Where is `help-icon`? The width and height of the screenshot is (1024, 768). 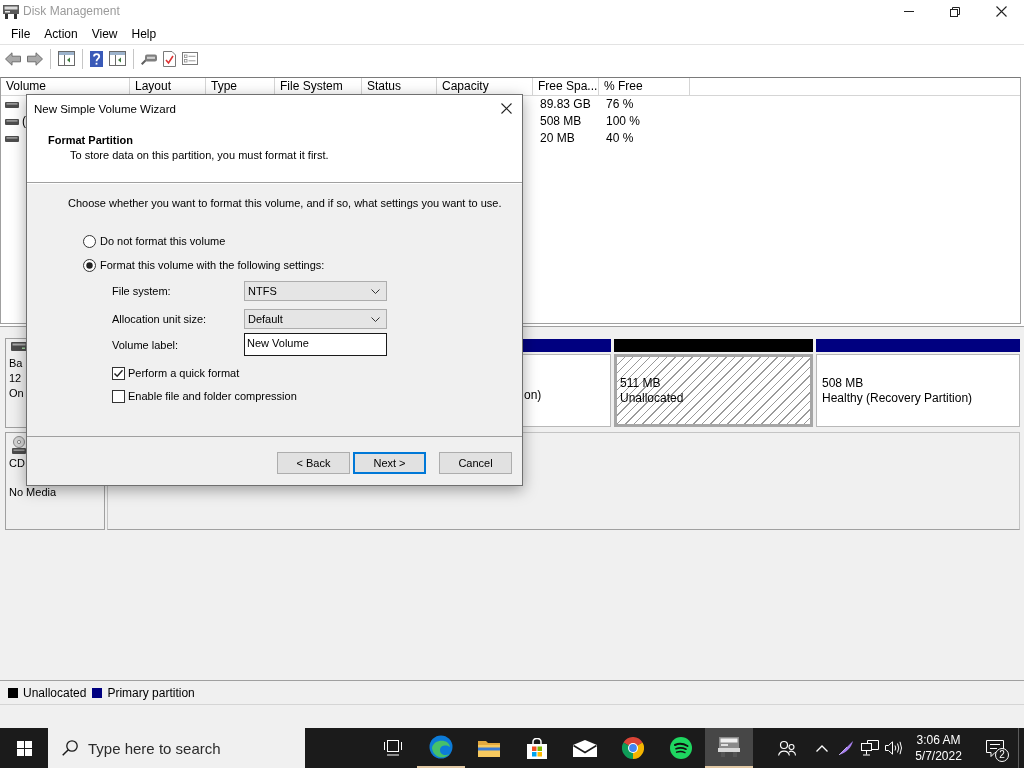
help-icon is located at coordinates (96, 58).